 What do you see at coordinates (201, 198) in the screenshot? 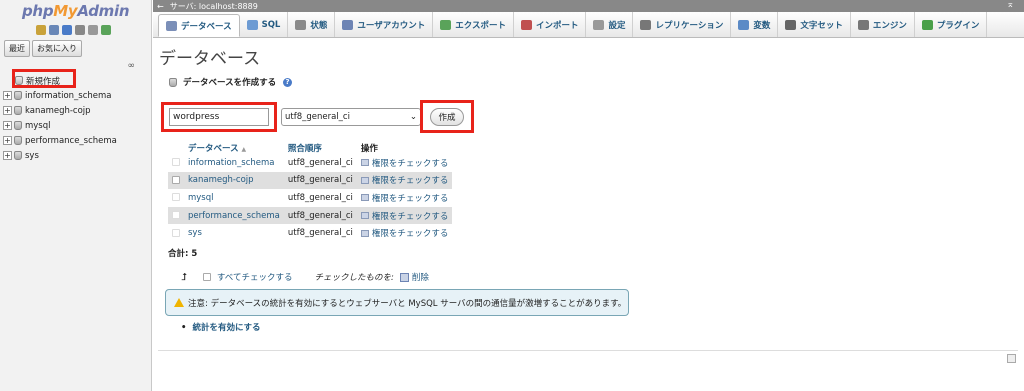
I see `database-link: mysql` at bounding box center [201, 198].